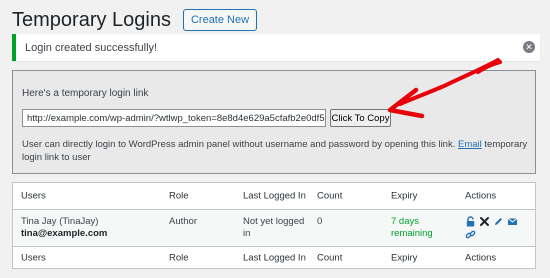 This screenshot has width=550, height=278. What do you see at coordinates (64, 233) in the screenshot?
I see `user-email: tina@example.com` at bounding box center [64, 233].